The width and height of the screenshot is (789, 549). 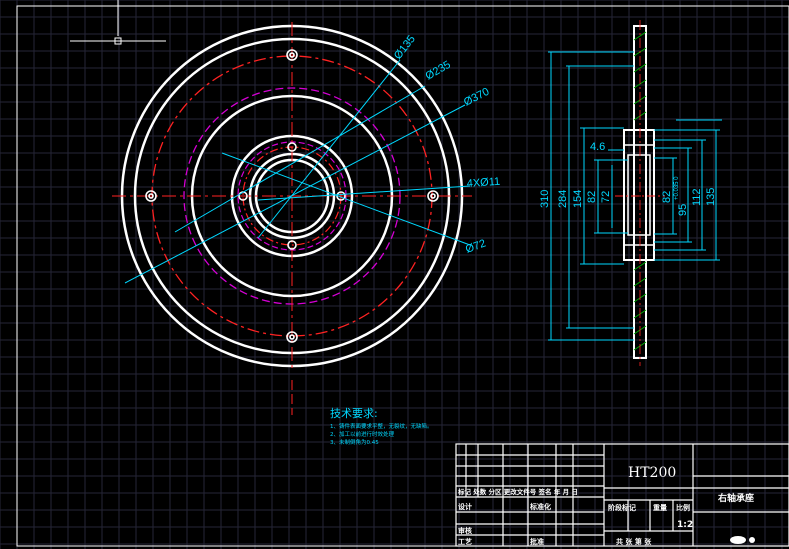 What do you see at coordinates (537, 541) in the screenshot?
I see `approve-label: 批准` at bounding box center [537, 541].